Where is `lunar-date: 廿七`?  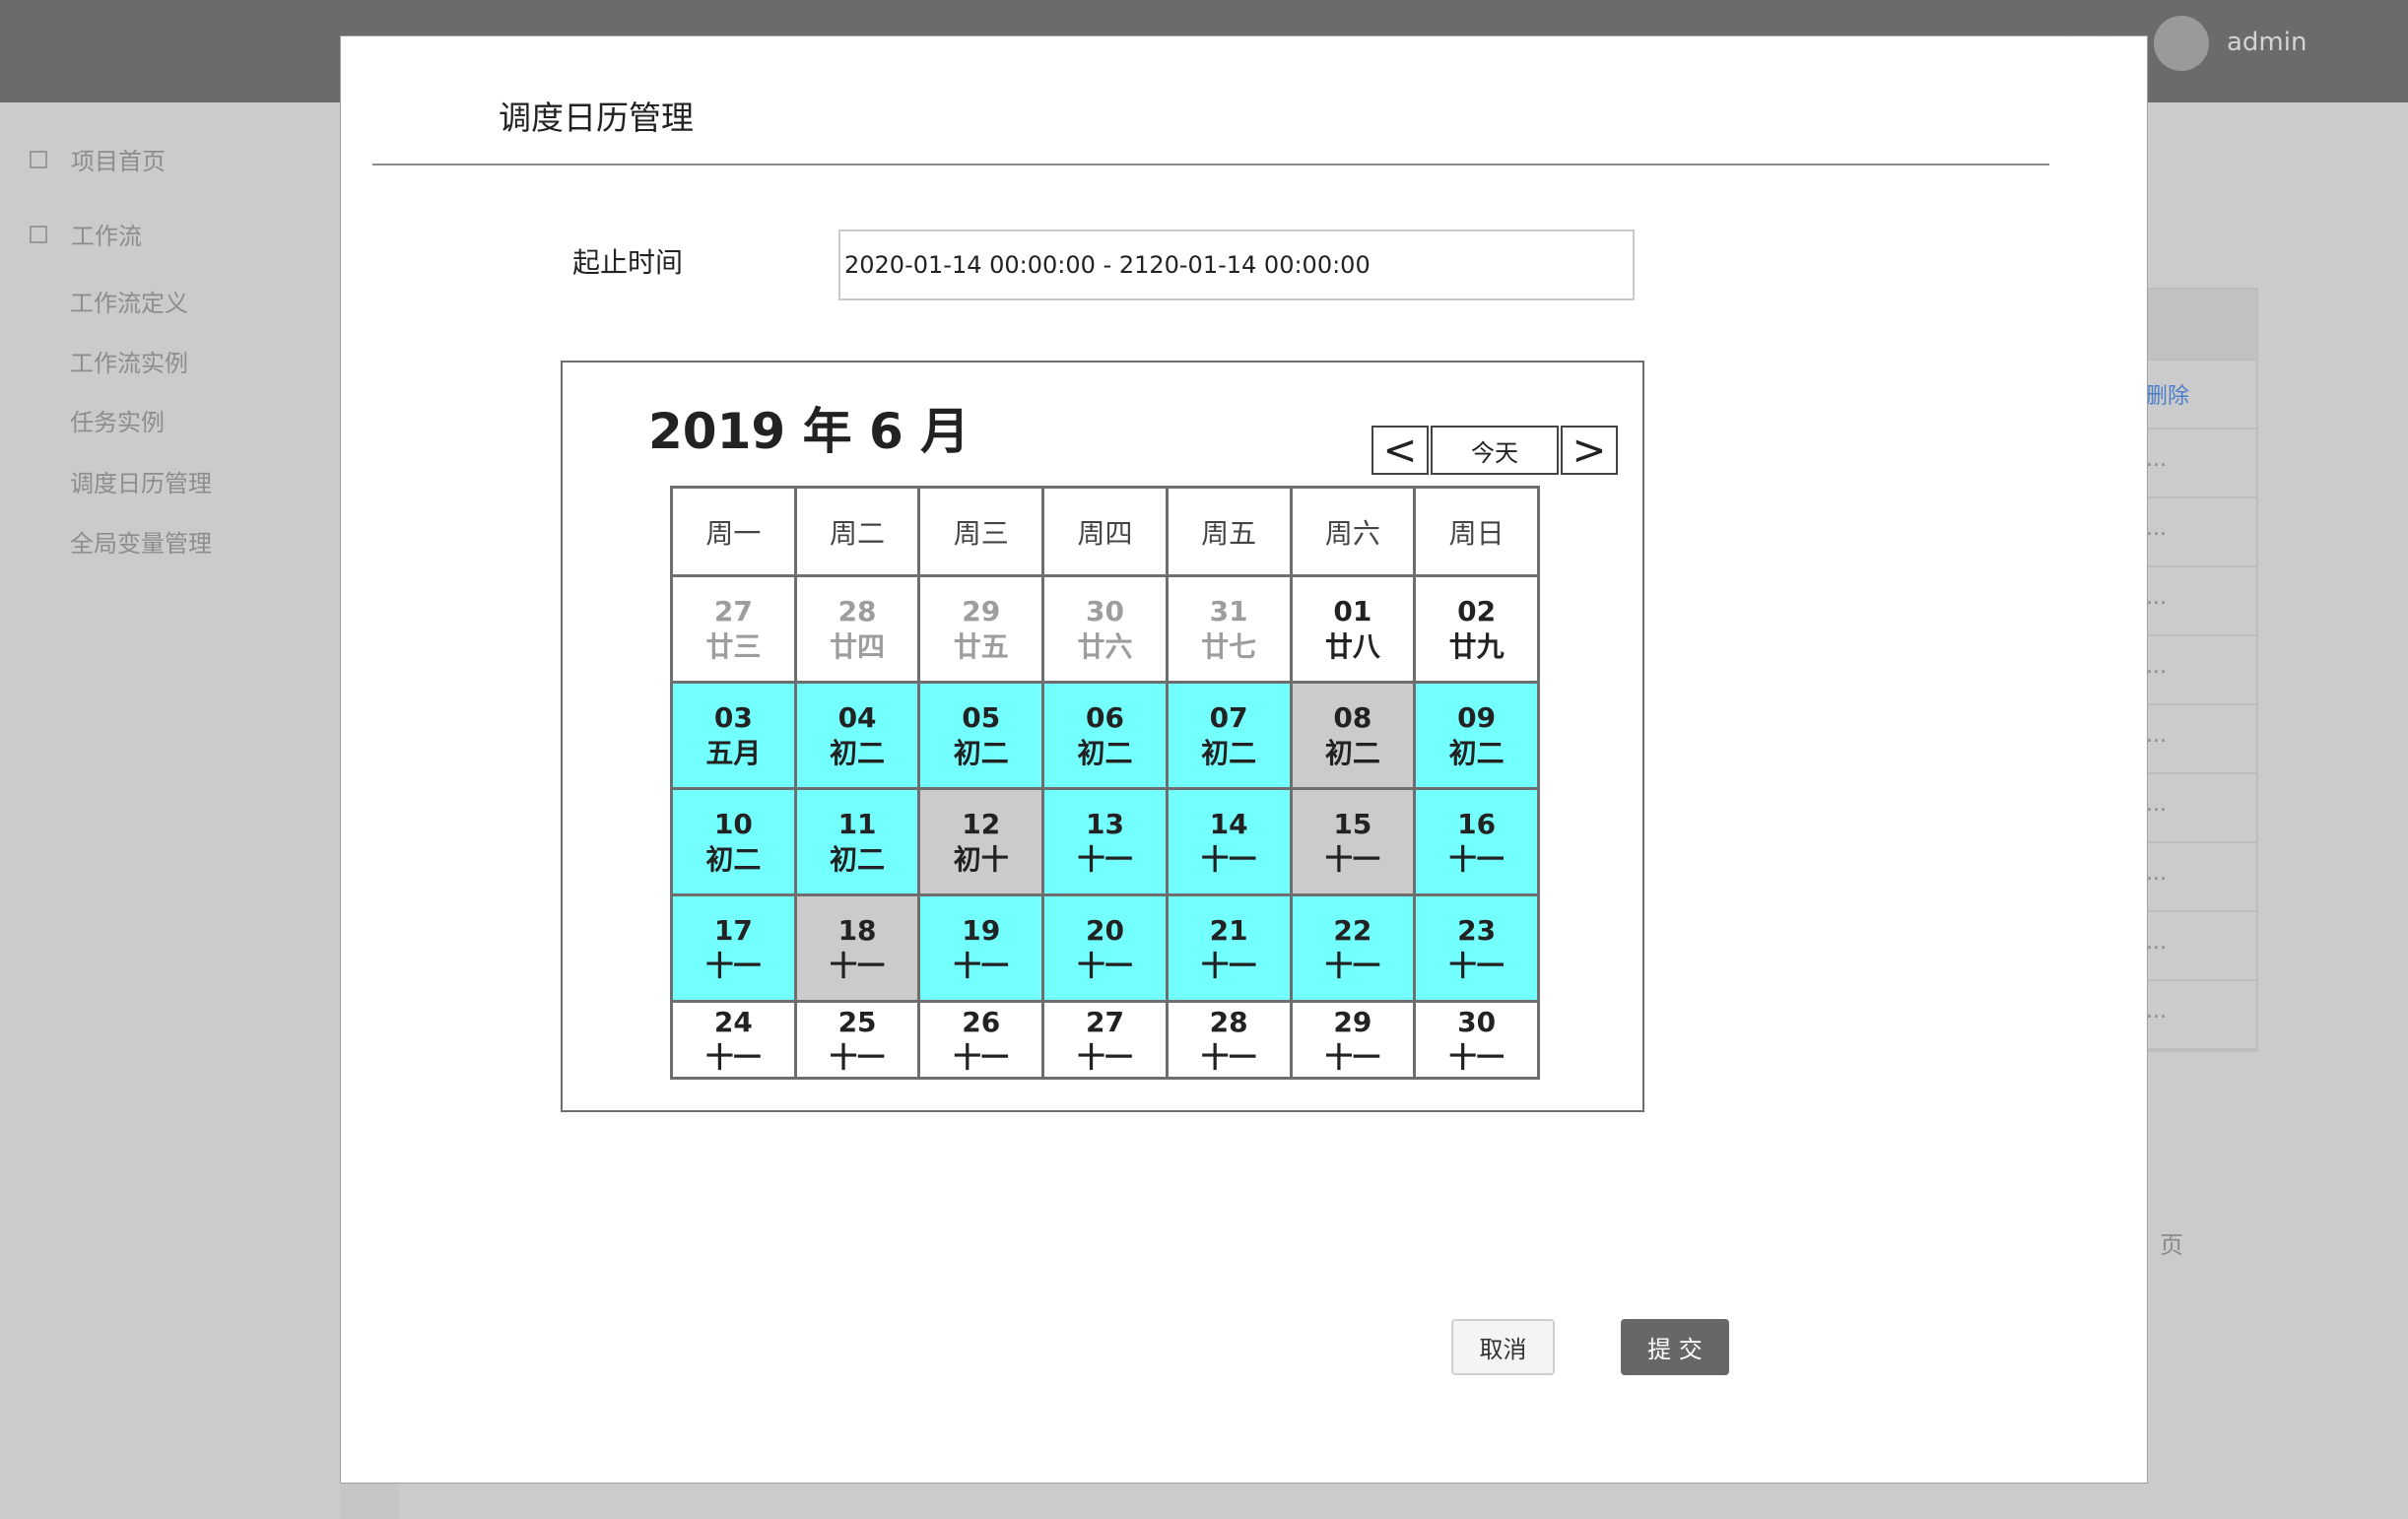 lunar-date: 廿七 is located at coordinates (1229, 646).